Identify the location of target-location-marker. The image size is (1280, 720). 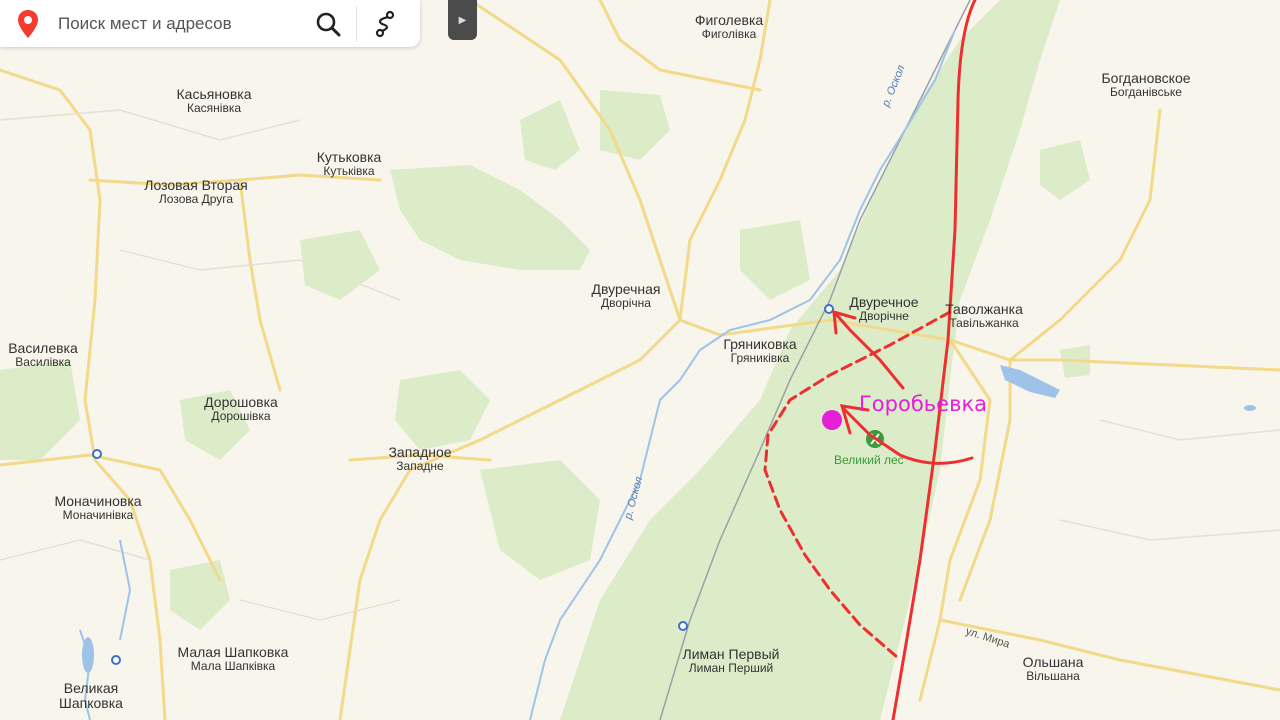
(832, 420).